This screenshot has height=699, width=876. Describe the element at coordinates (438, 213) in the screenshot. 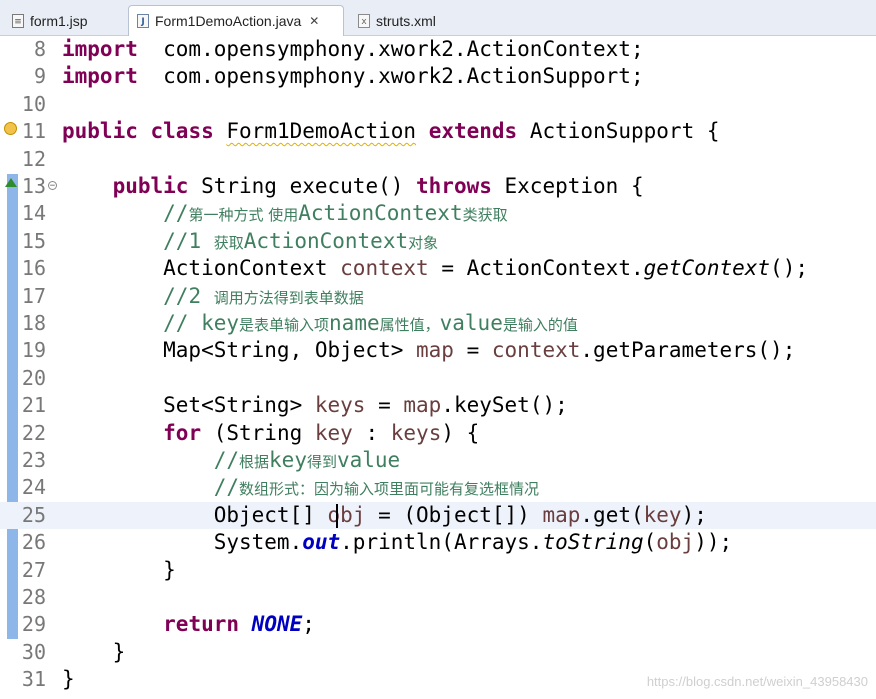

I see `code-line: 14 //第一种方式 使用ActionContext类获取` at that location.